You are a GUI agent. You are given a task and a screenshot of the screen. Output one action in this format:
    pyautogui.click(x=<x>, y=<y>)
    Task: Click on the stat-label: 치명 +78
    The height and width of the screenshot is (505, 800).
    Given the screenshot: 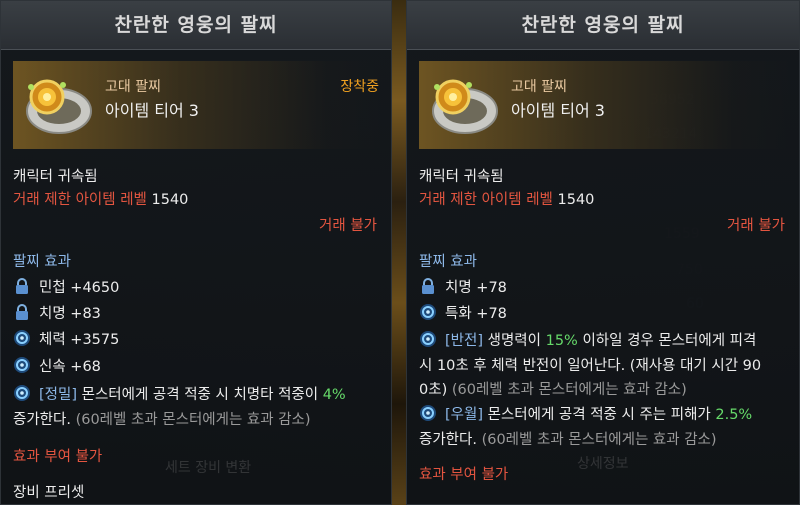 What is the action you would take?
    pyautogui.click(x=476, y=288)
    